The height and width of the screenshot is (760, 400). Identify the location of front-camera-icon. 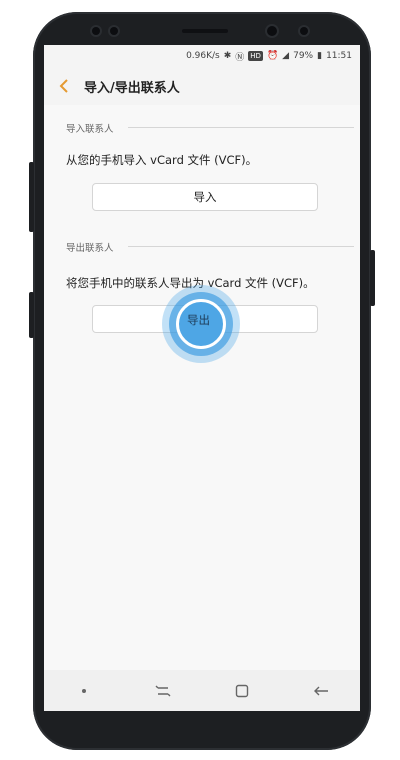
(272, 31).